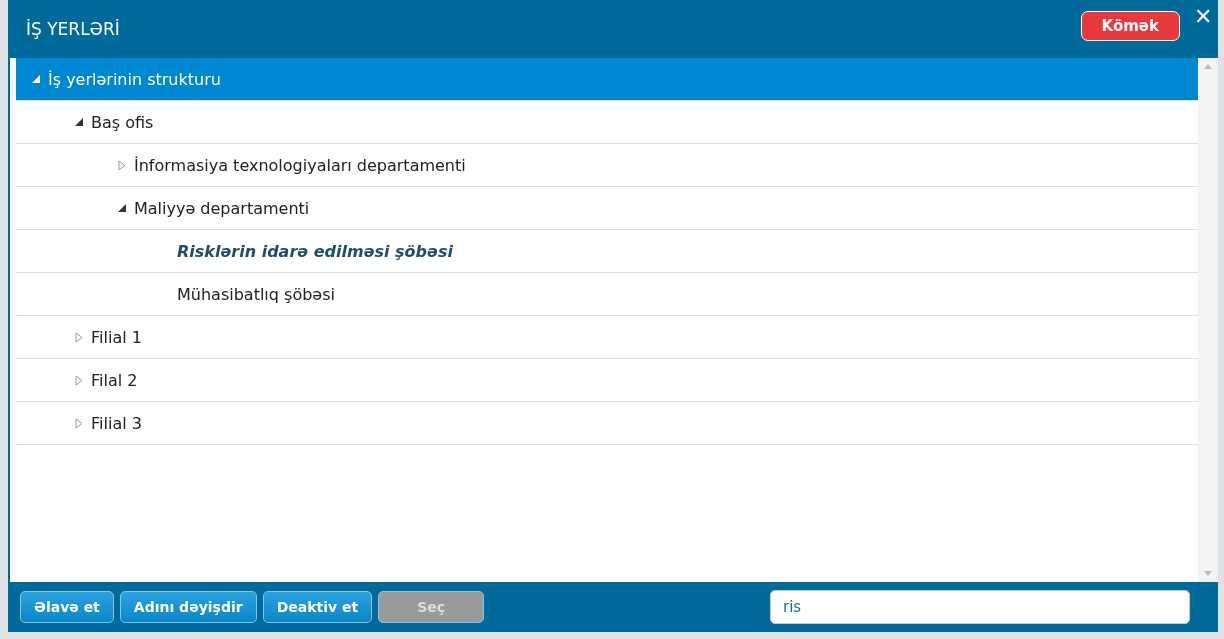  I want to click on tree-item-label: Maliyyə departamenti, so click(222, 208).